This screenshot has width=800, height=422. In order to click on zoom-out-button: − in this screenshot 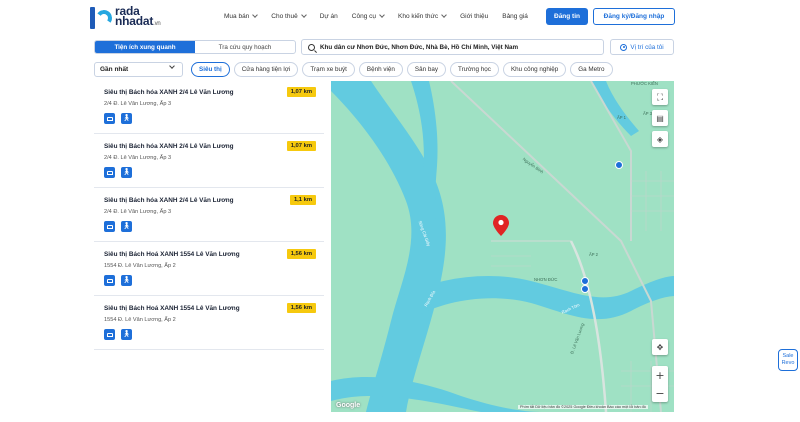, I will do `click(660, 393)`.